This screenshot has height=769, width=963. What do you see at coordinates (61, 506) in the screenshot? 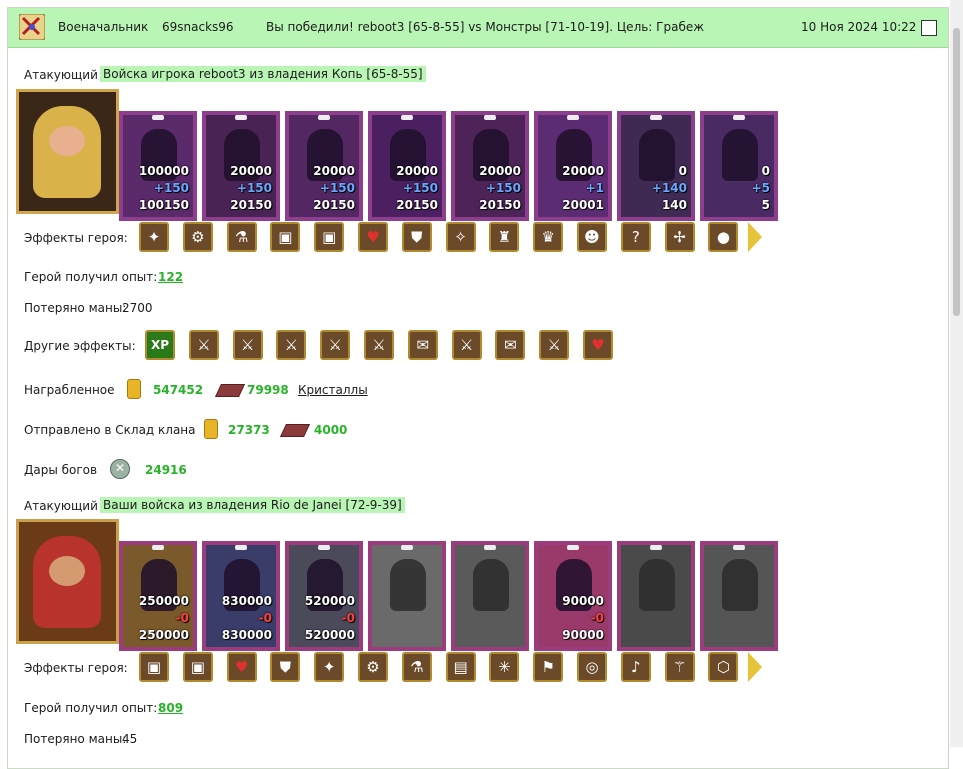
I see `attacker-label-2: Атакующий` at bounding box center [61, 506].